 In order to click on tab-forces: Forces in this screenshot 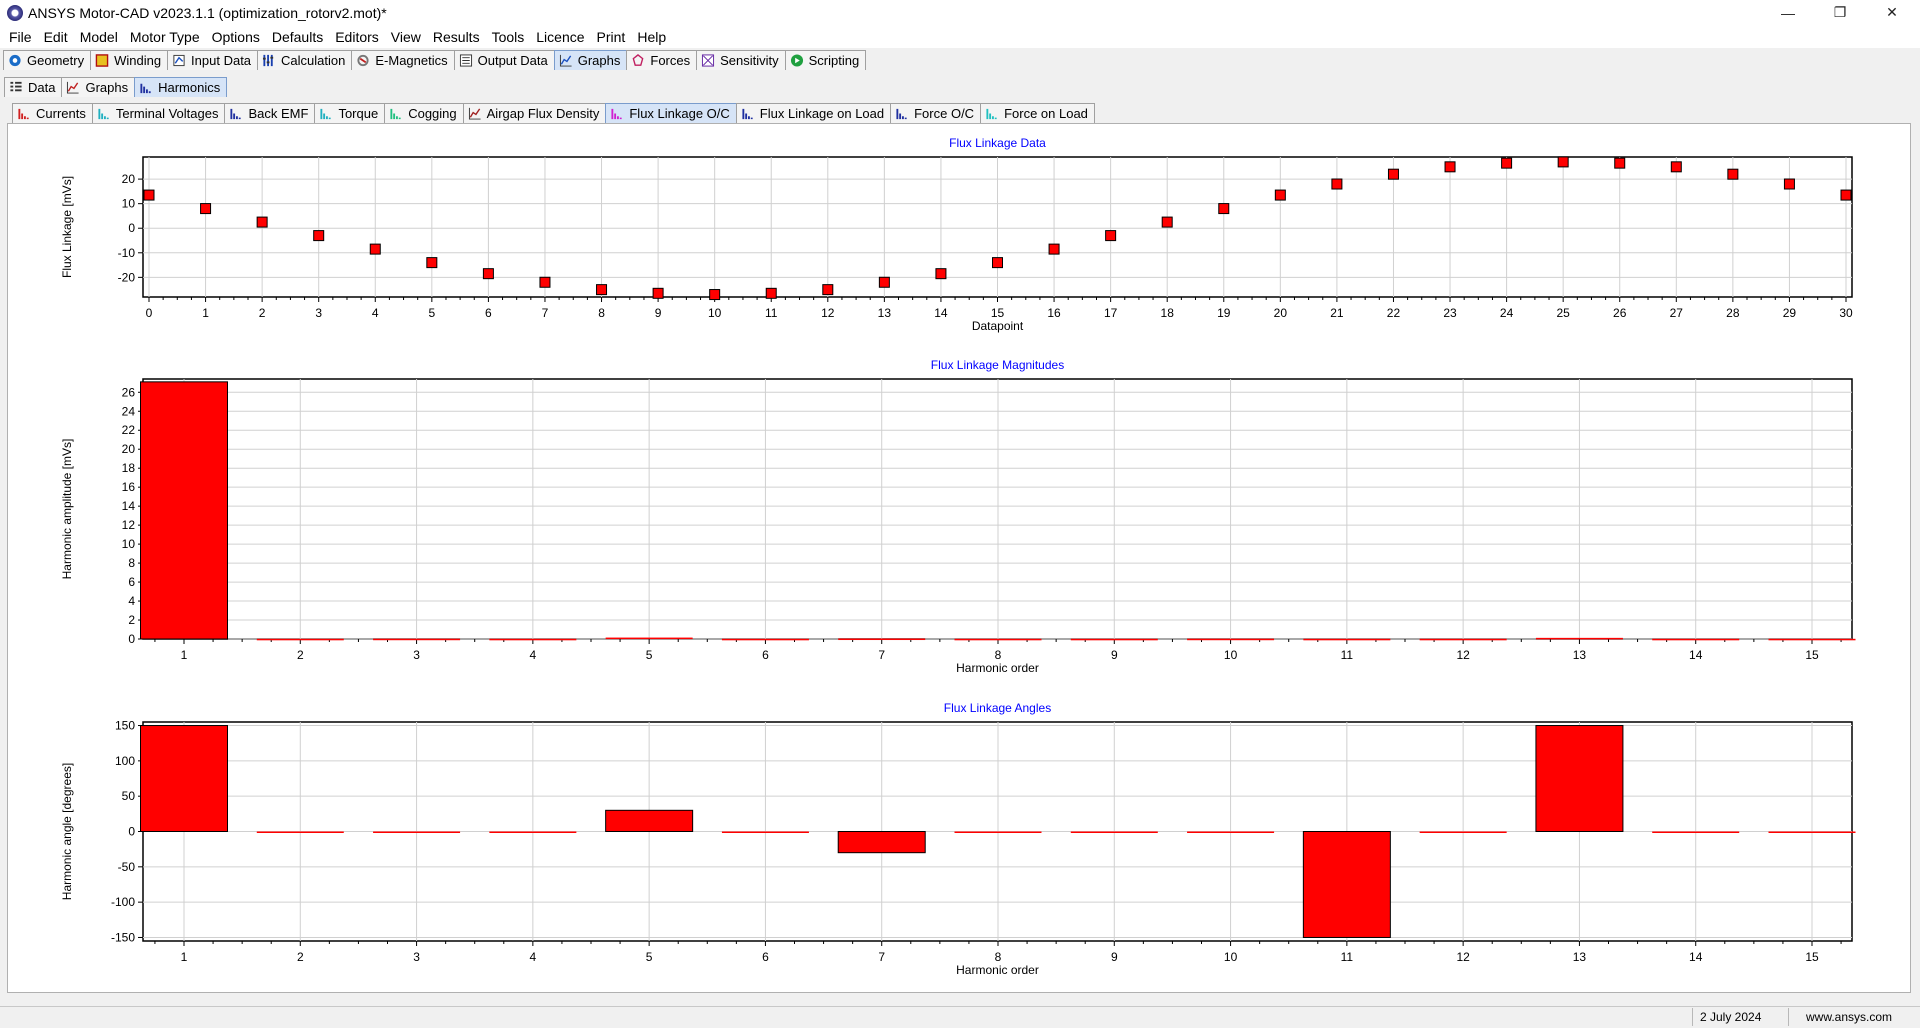, I will do `click(662, 60)`.